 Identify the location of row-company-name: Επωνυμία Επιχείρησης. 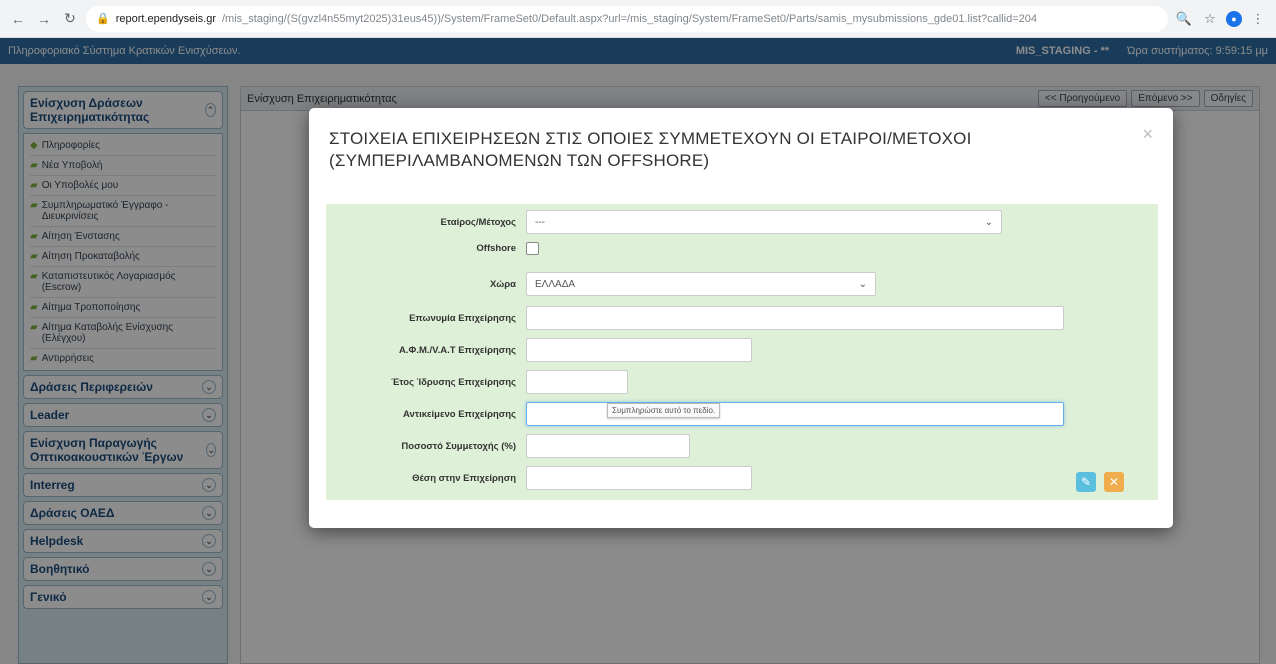
(695, 318).